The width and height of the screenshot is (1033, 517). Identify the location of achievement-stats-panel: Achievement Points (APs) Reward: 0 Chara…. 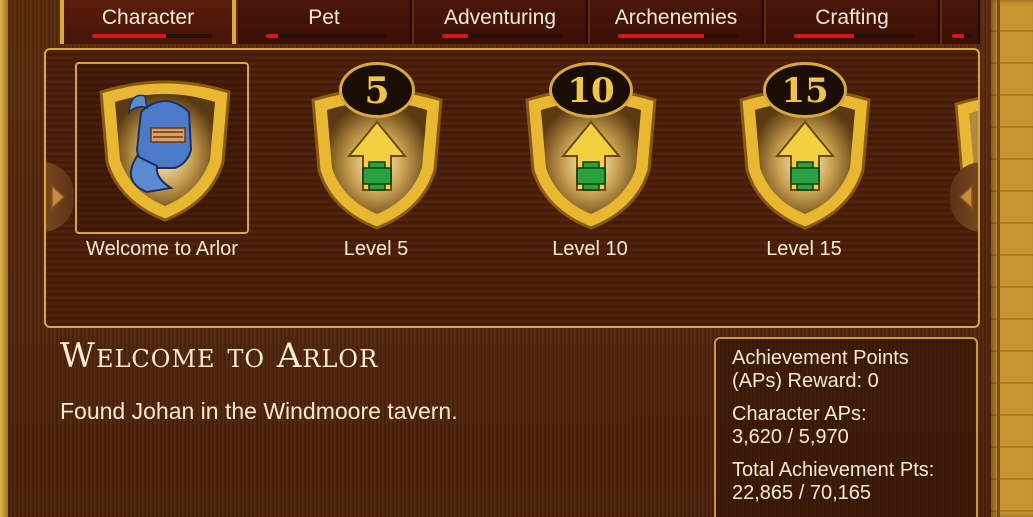
(846, 427).